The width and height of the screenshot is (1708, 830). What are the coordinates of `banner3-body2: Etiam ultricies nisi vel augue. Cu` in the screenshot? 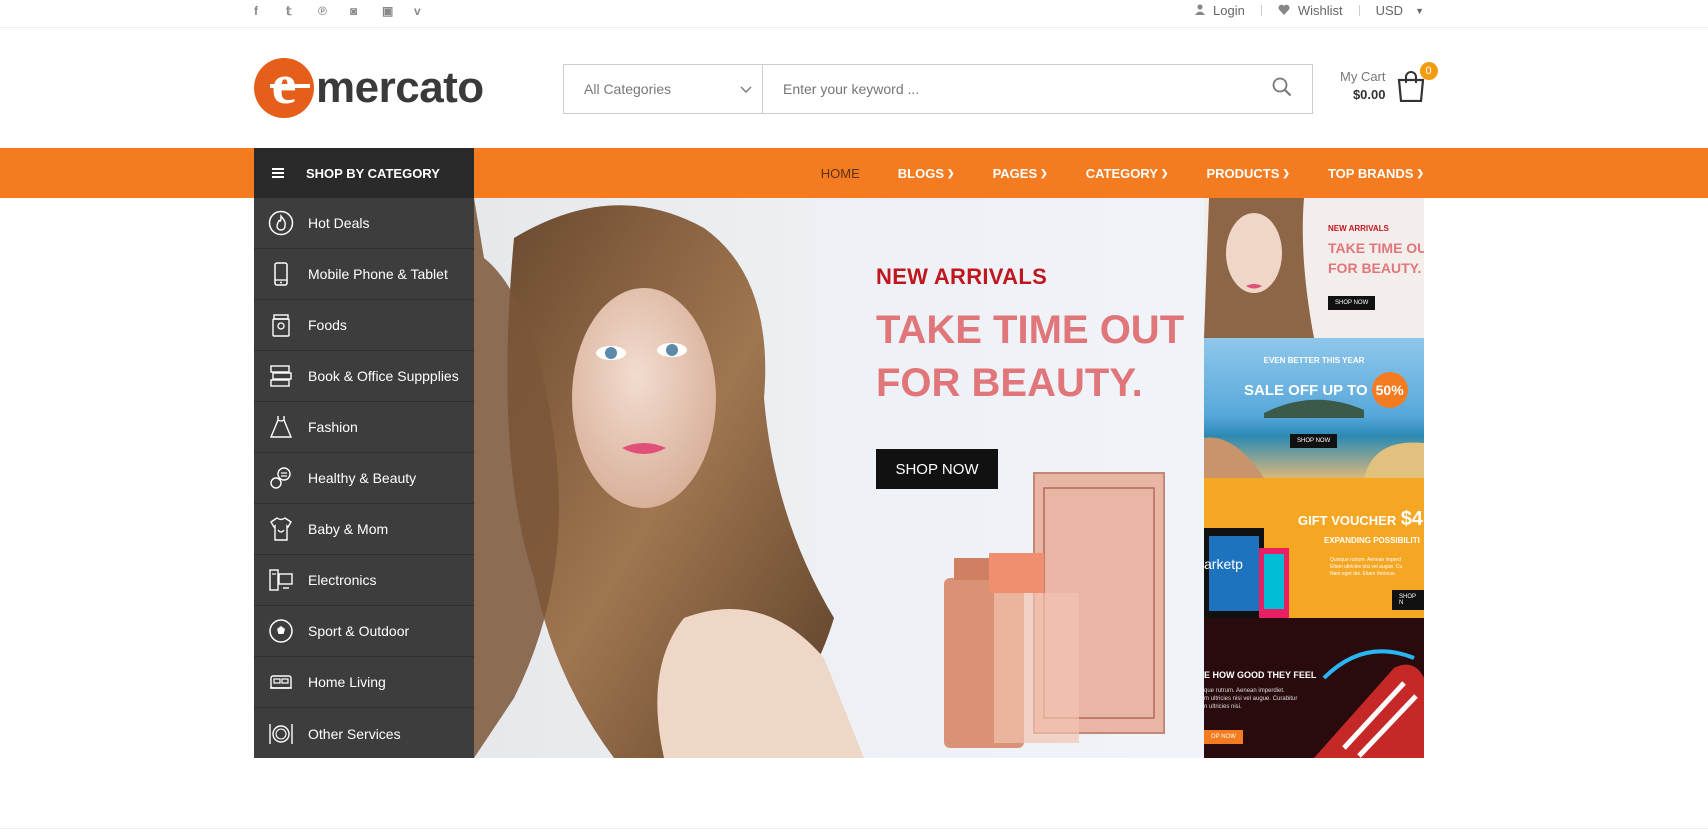 It's located at (1366, 567).